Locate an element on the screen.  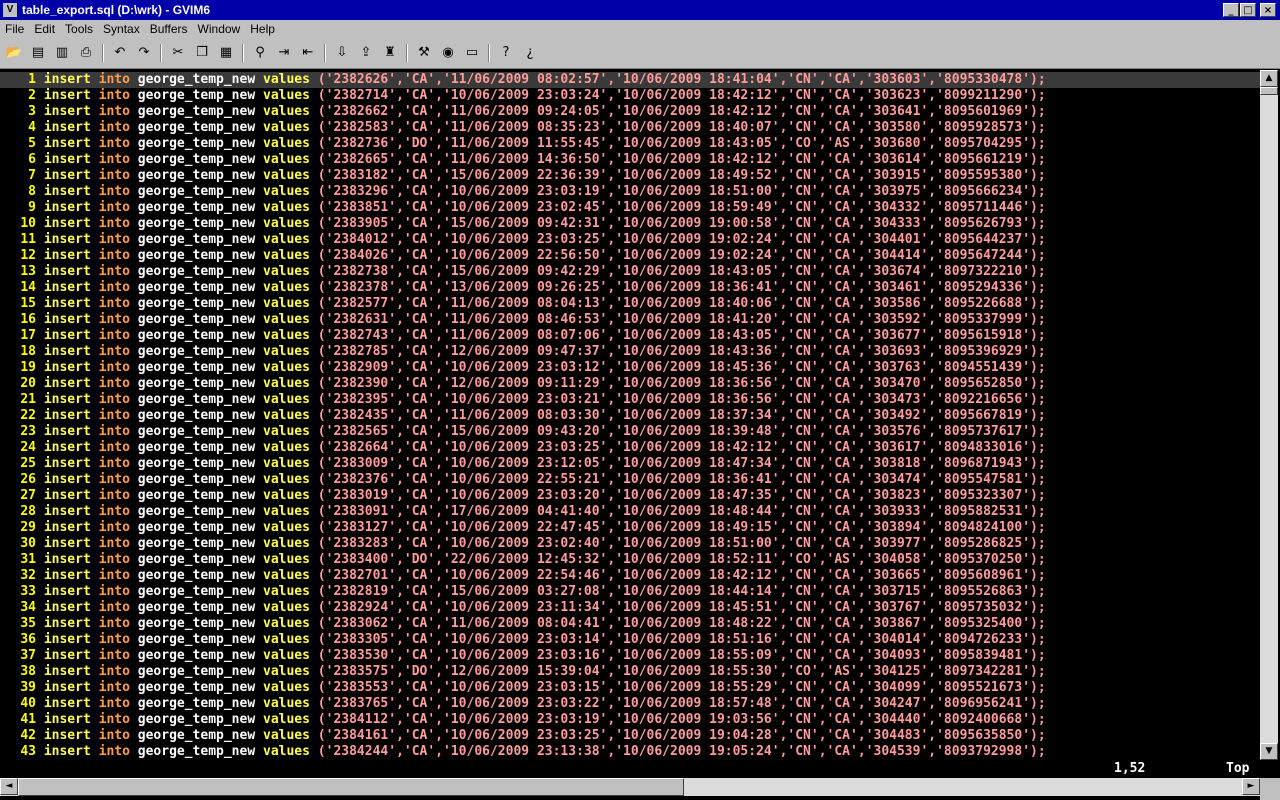
scroll-up-button: ▲ is located at coordinates (1269, 78).